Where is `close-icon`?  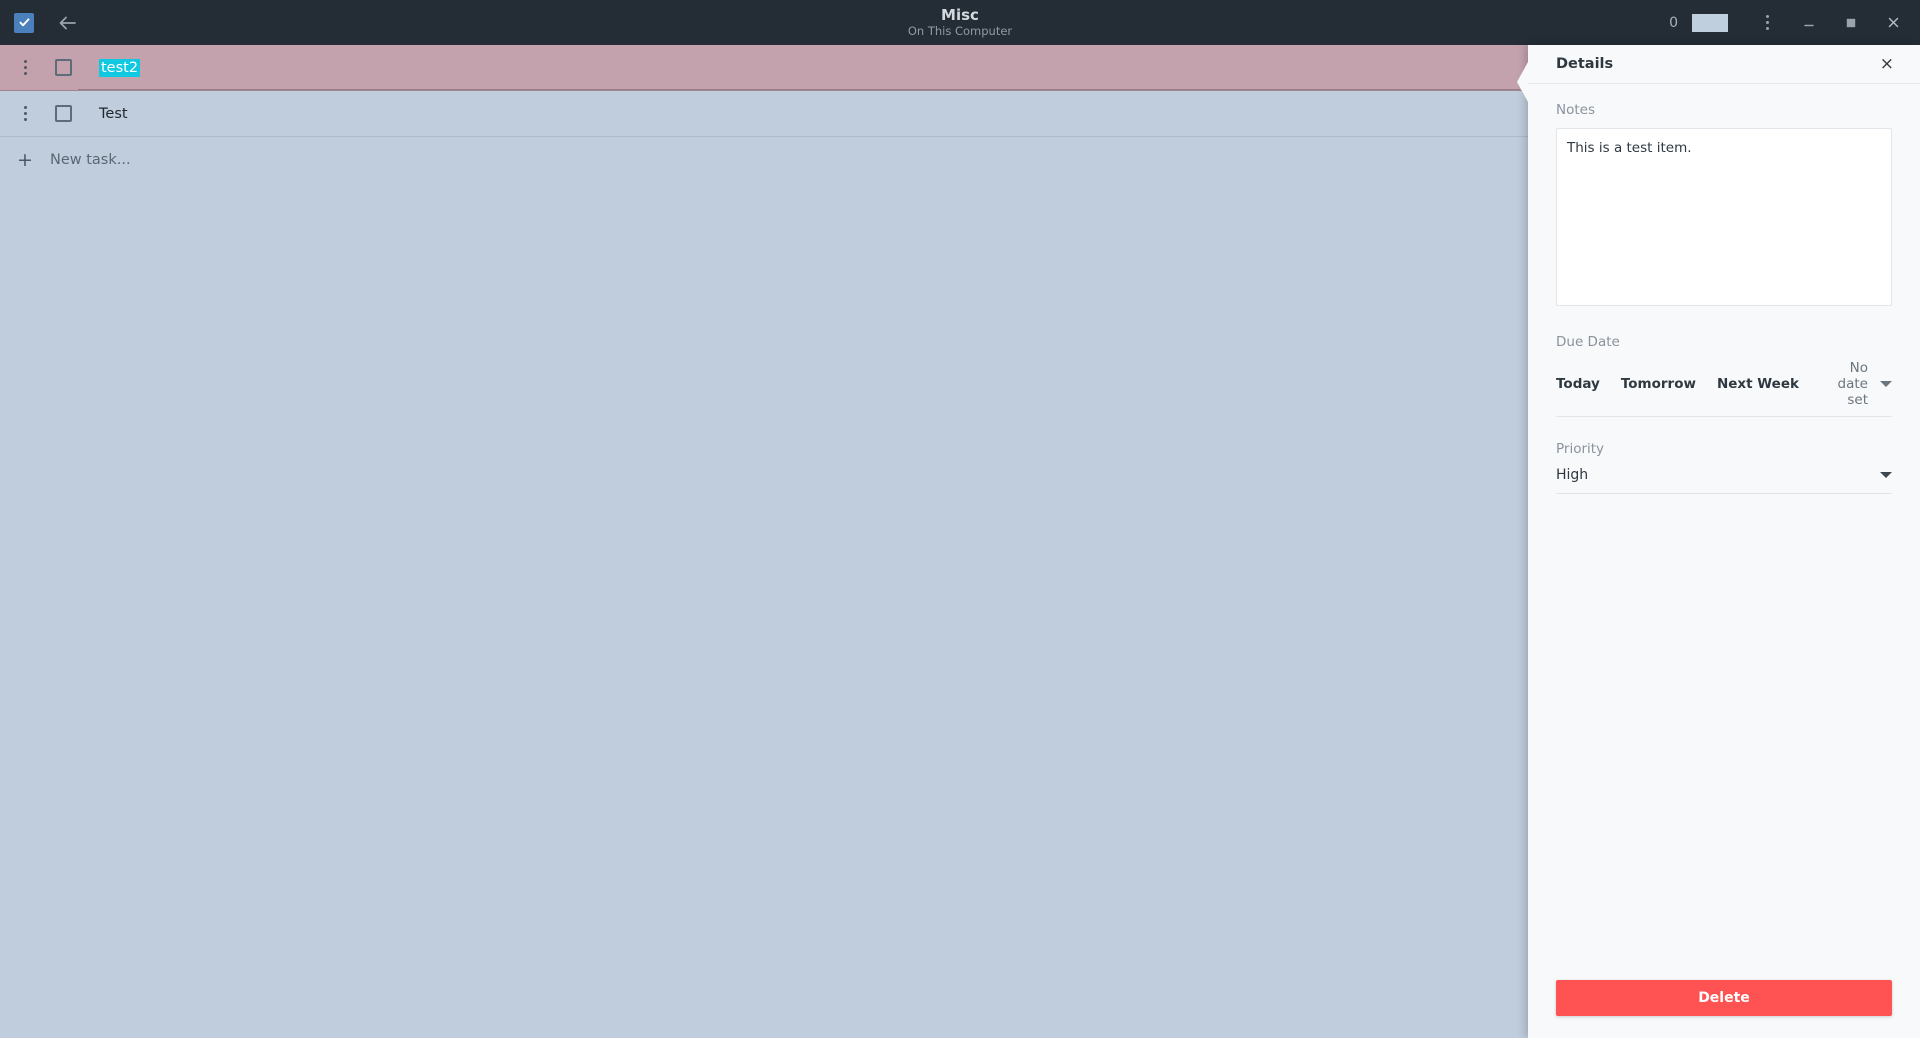
close-icon is located at coordinates (1893, 22).